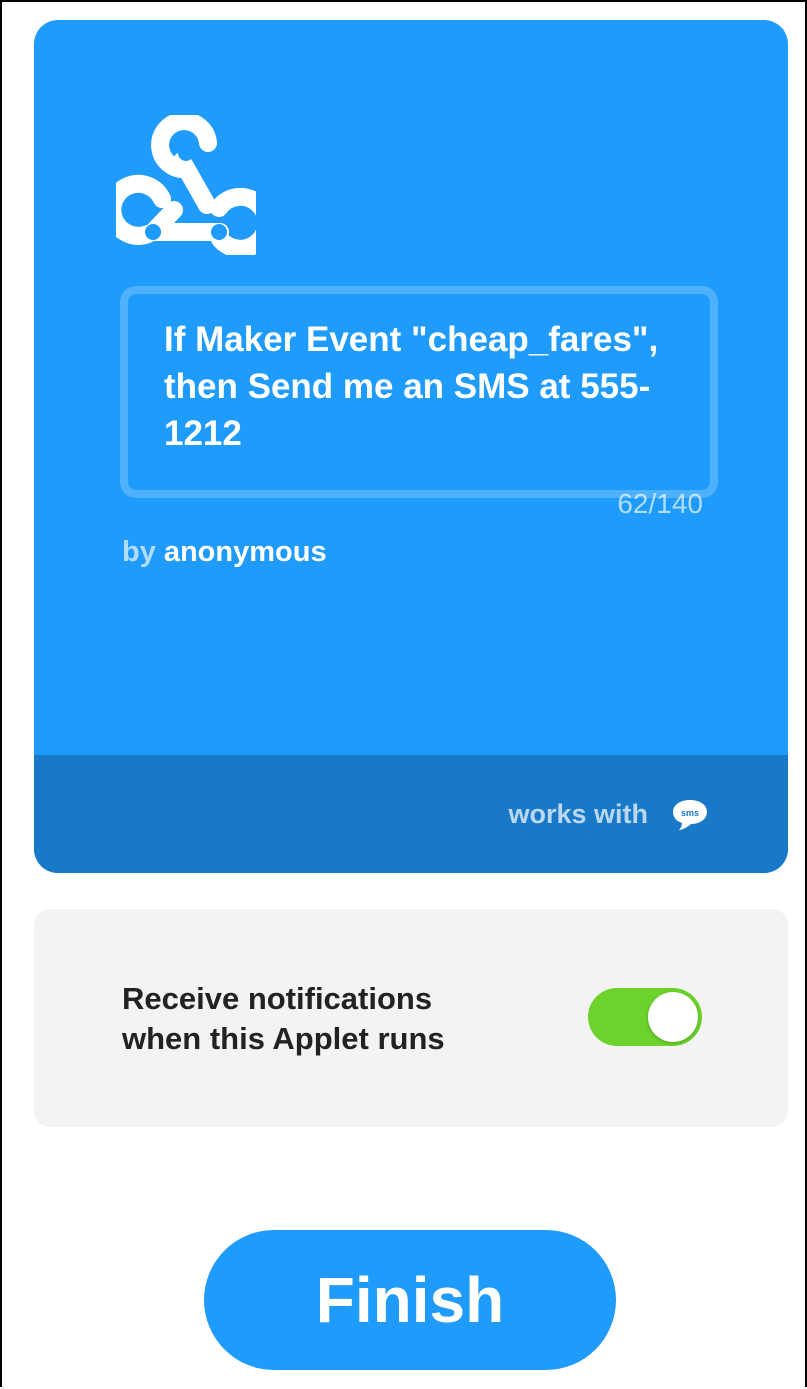 The height and width of the screenshot is (1389, 807). I want to click on finish-button: Finish, so click(410, 1300).